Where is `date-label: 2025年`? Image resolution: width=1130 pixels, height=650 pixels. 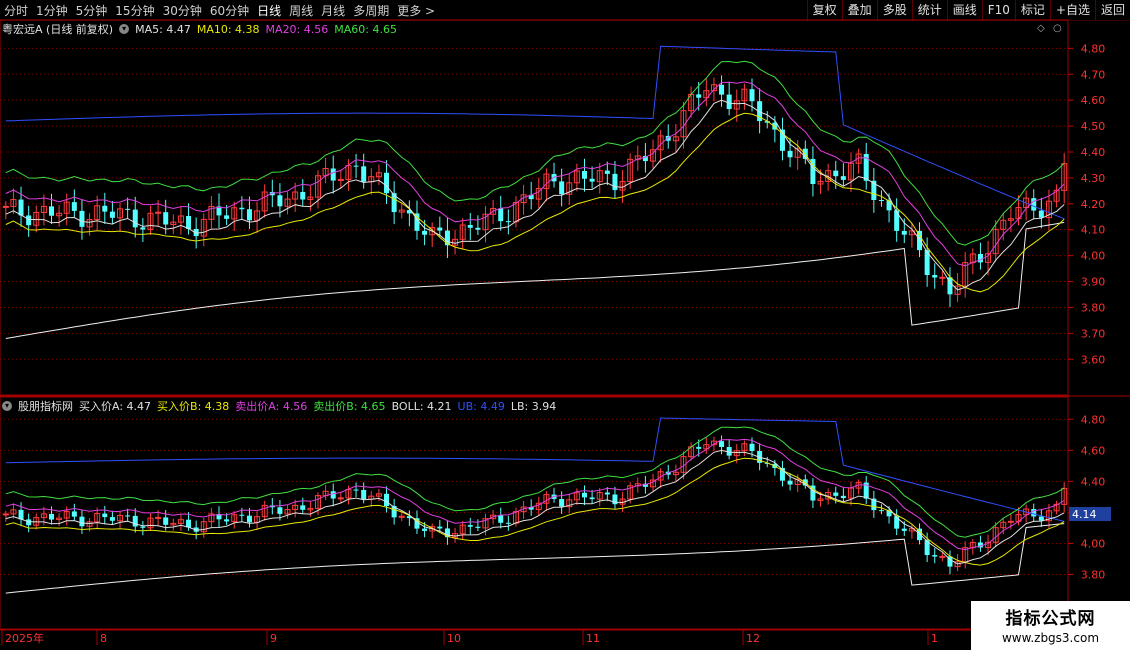 date-label: 2025年 is located at coordinates (24, 638).